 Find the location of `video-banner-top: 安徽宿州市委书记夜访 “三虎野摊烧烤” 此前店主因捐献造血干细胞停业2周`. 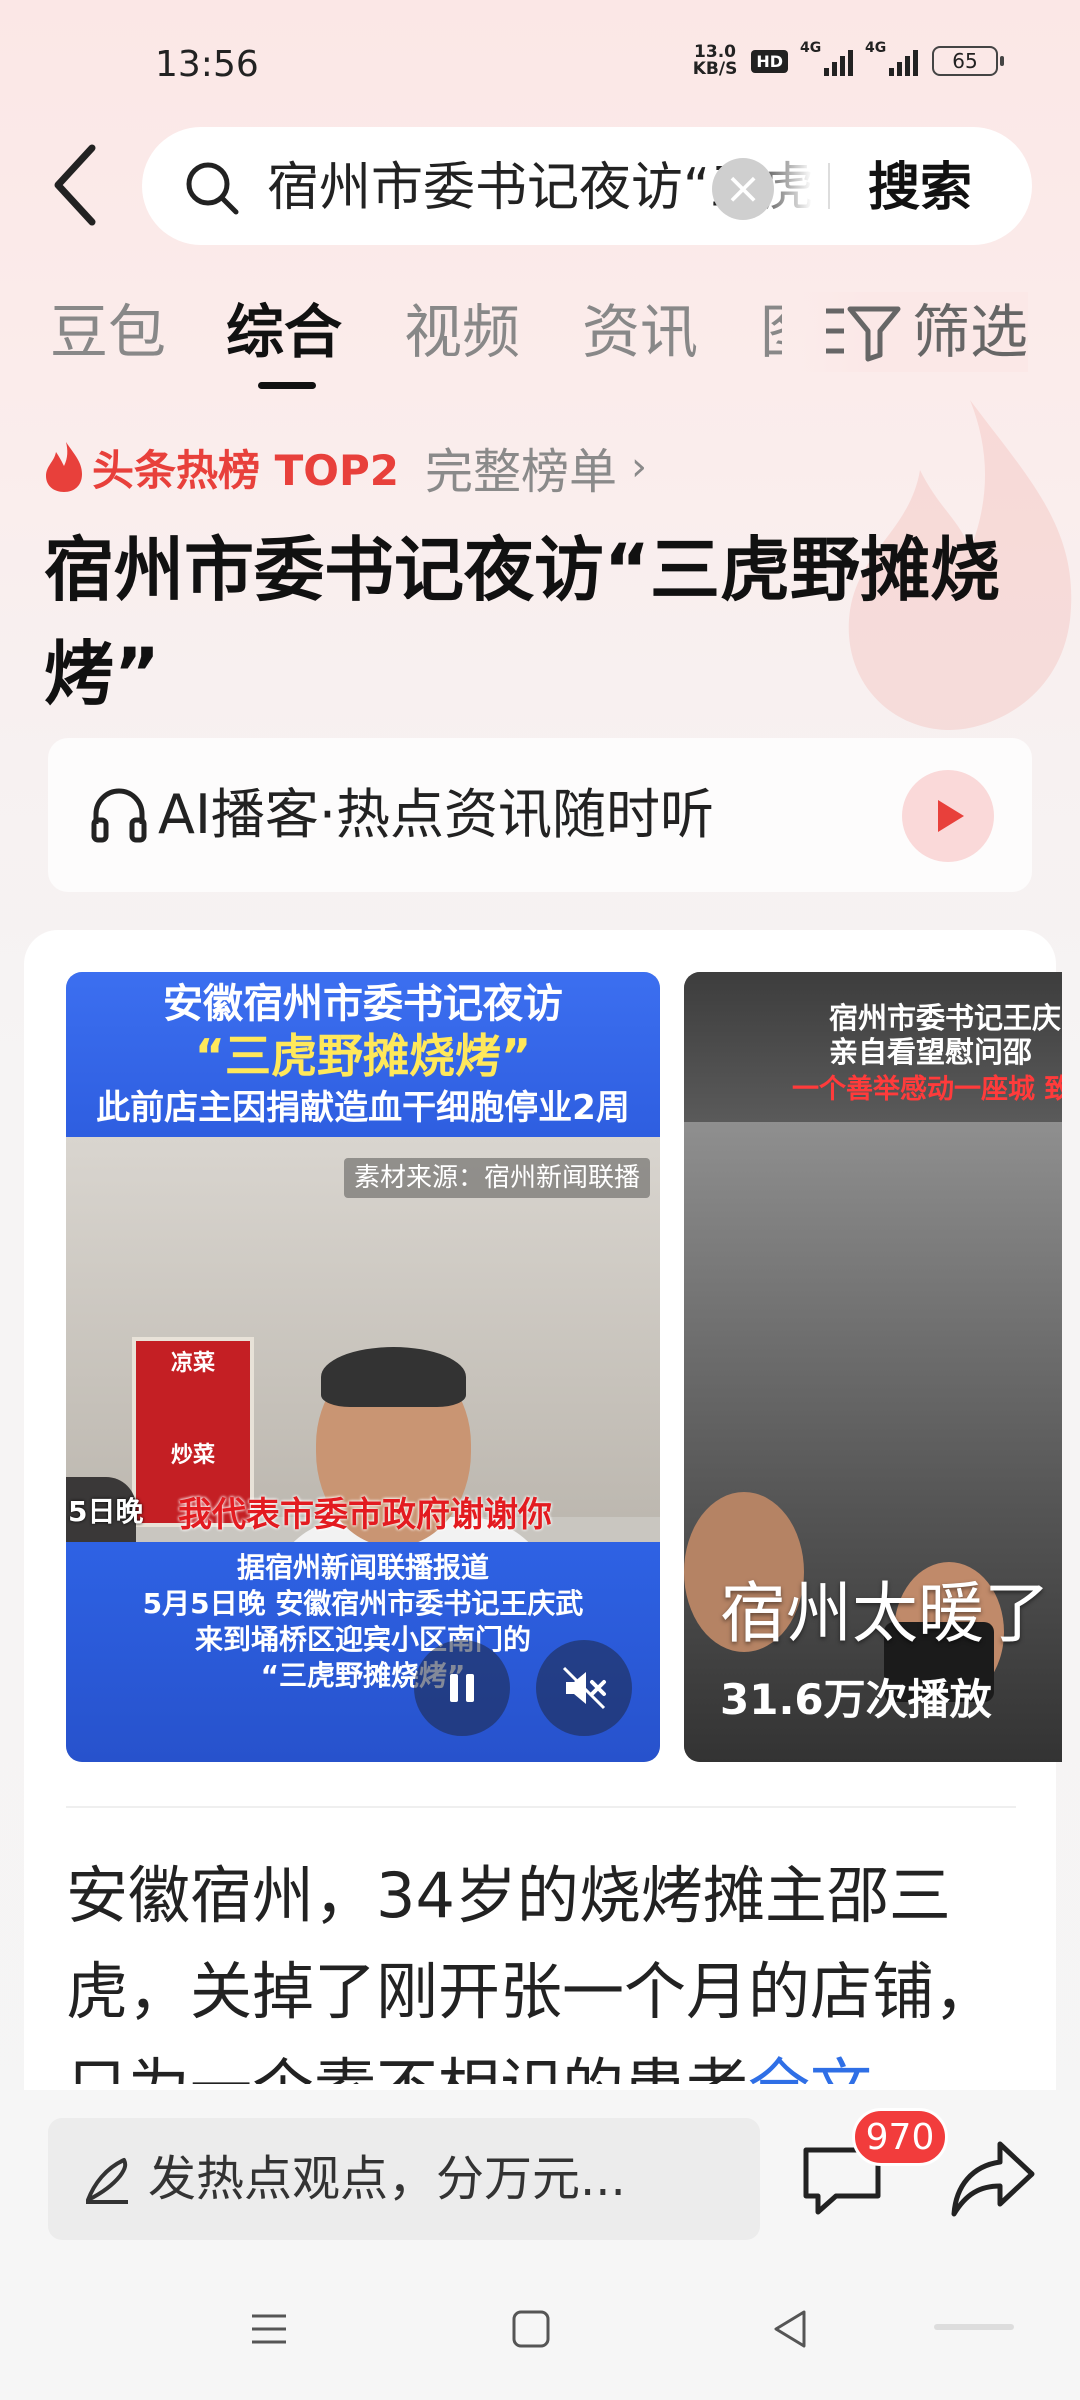

video-banner-top: 安徽宿州市委书记夜访 “三虎野摊烧烤” 此前店主因捐献造血干细胞停业2周 is located at coordinates (363, 1054).